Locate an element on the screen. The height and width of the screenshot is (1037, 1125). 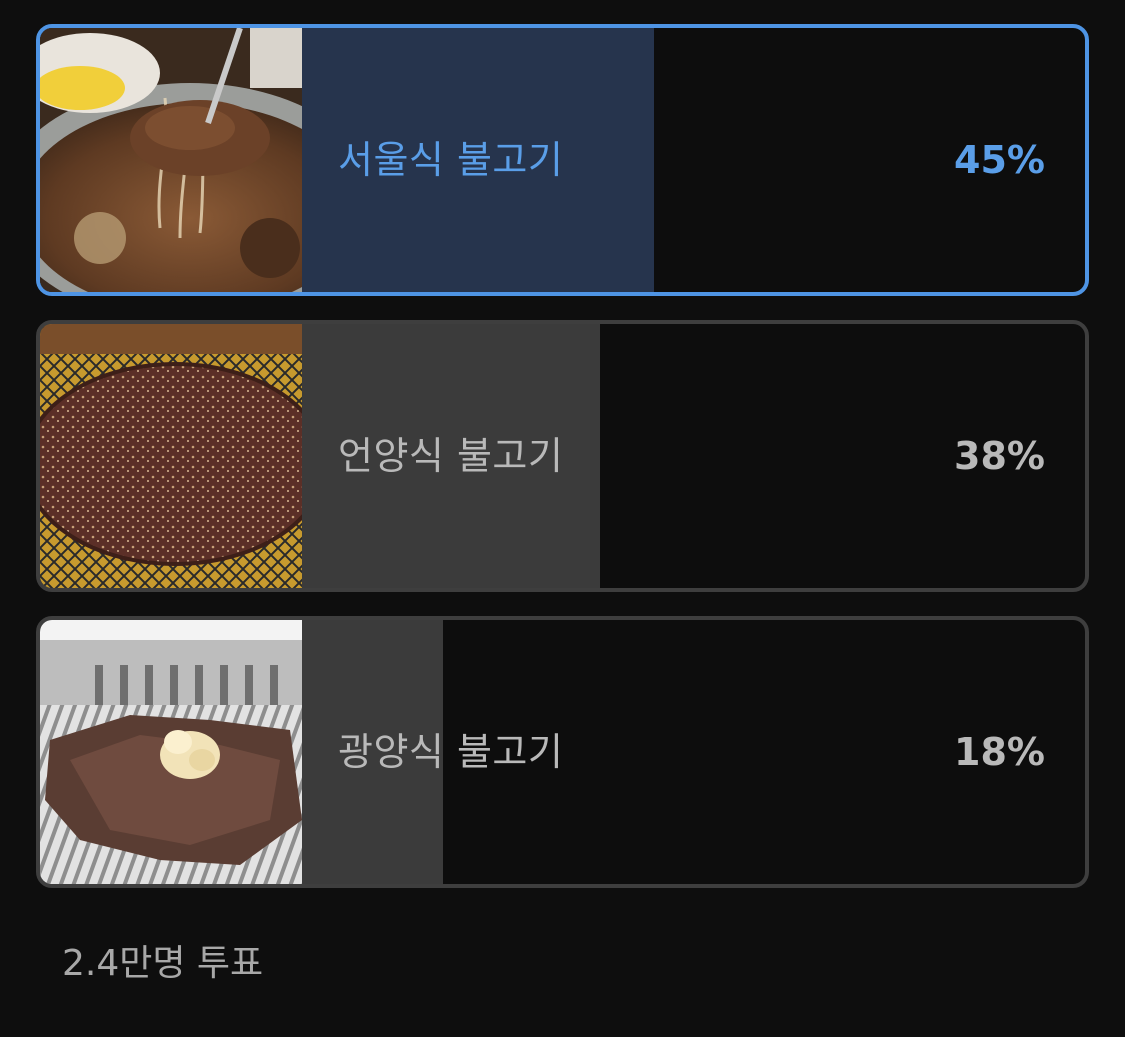
gwangyang-bulgogi-photo is located at coordinates (171, 752).